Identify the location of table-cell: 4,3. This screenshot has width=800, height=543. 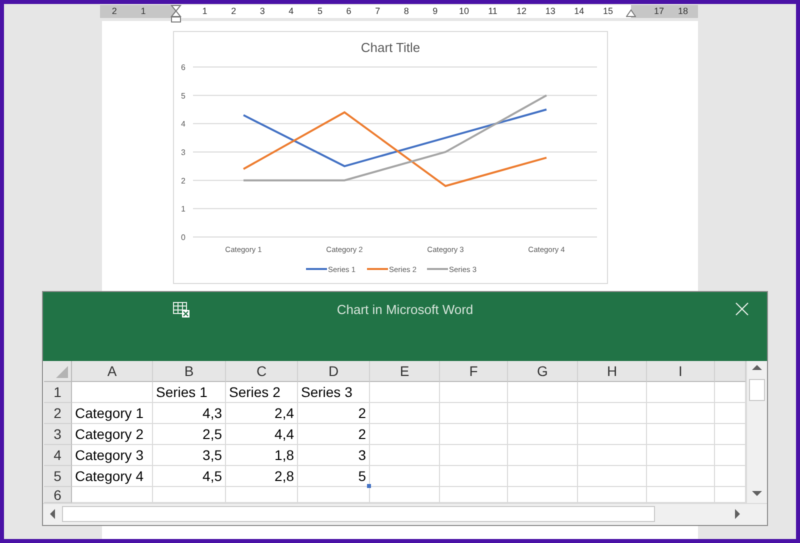
(189, 413).